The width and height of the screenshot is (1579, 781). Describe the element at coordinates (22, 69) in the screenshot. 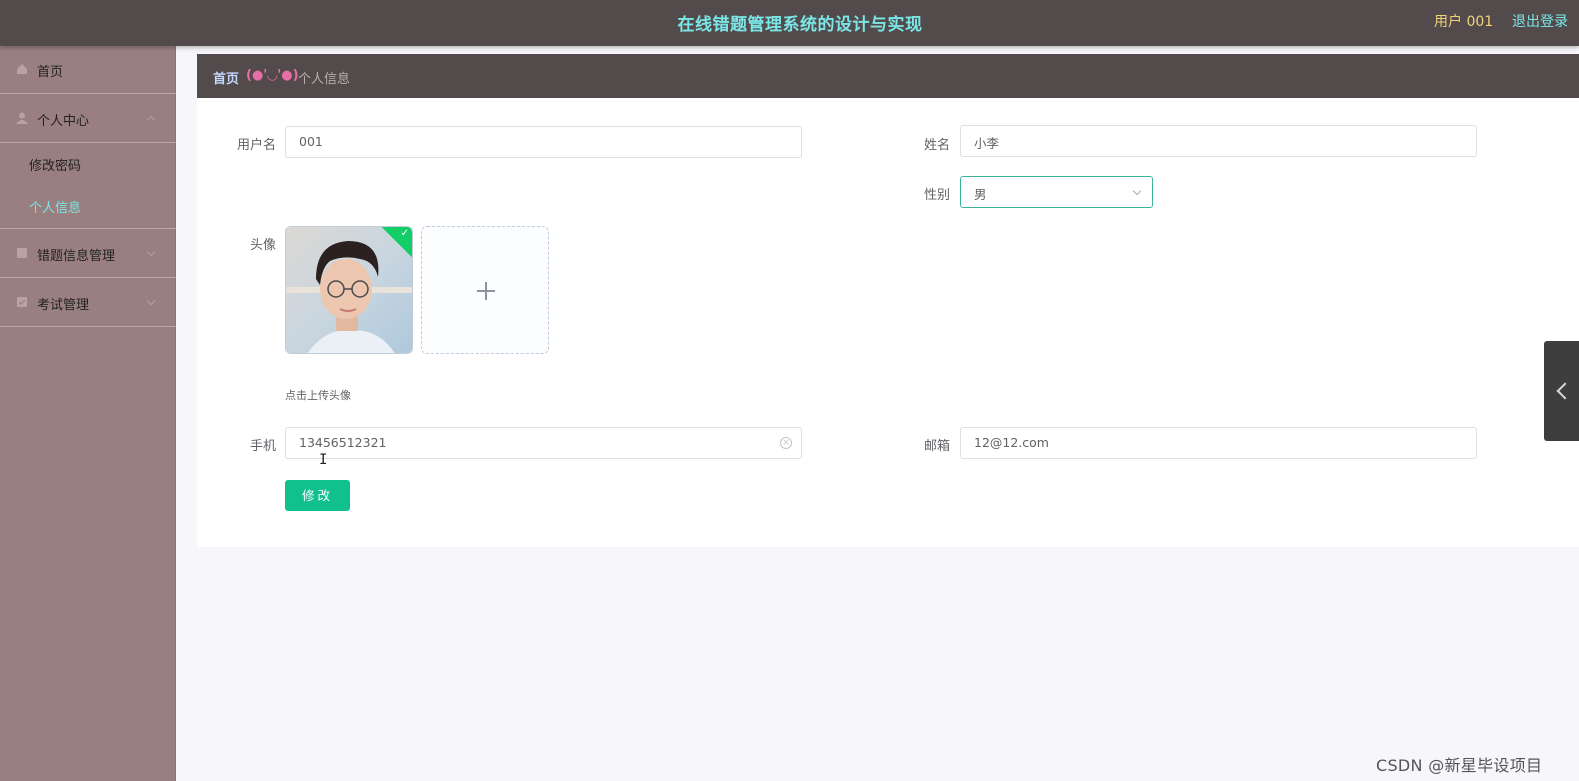

I see `home-icon` at that location.